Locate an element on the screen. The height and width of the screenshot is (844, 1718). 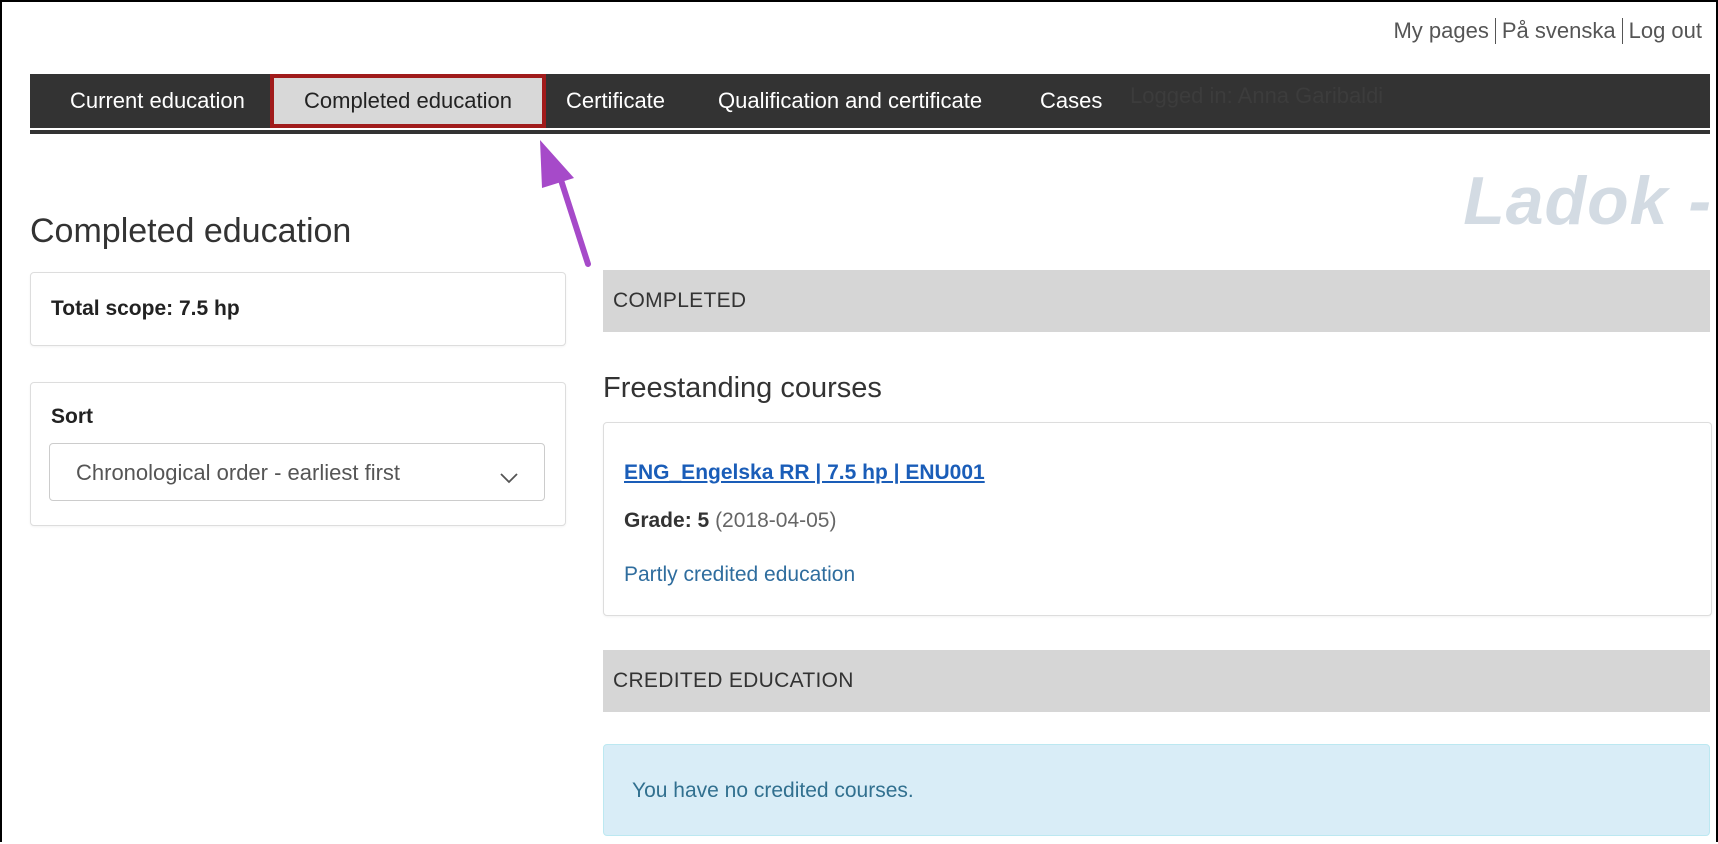
my-pages-link: My pages is located at coordinates (1440, 31).